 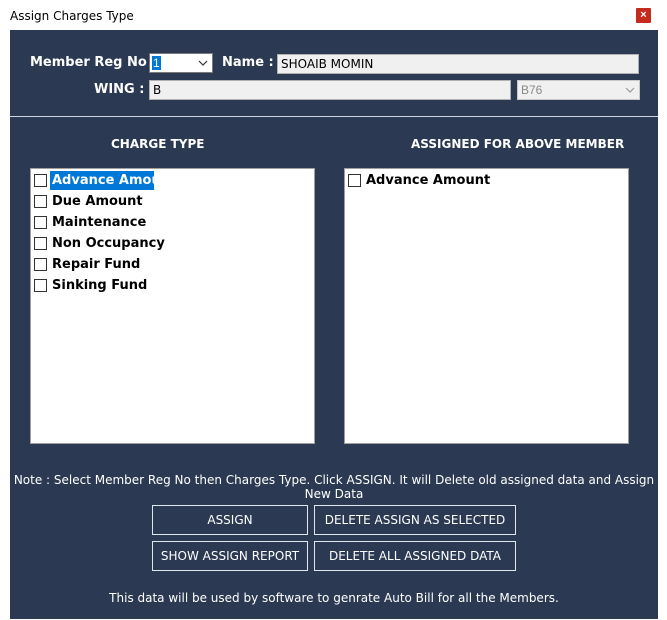 What do you see at coordinates (96, 264) in the screenshot?
I see `list-item-label: Repair Fund` at bounding box center [96, 264].